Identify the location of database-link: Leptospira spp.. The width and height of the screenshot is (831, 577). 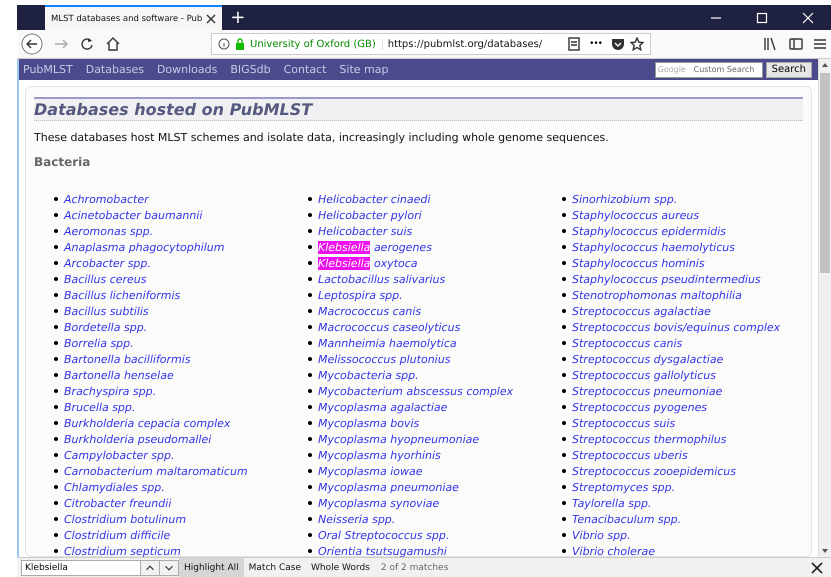
(360, 295).